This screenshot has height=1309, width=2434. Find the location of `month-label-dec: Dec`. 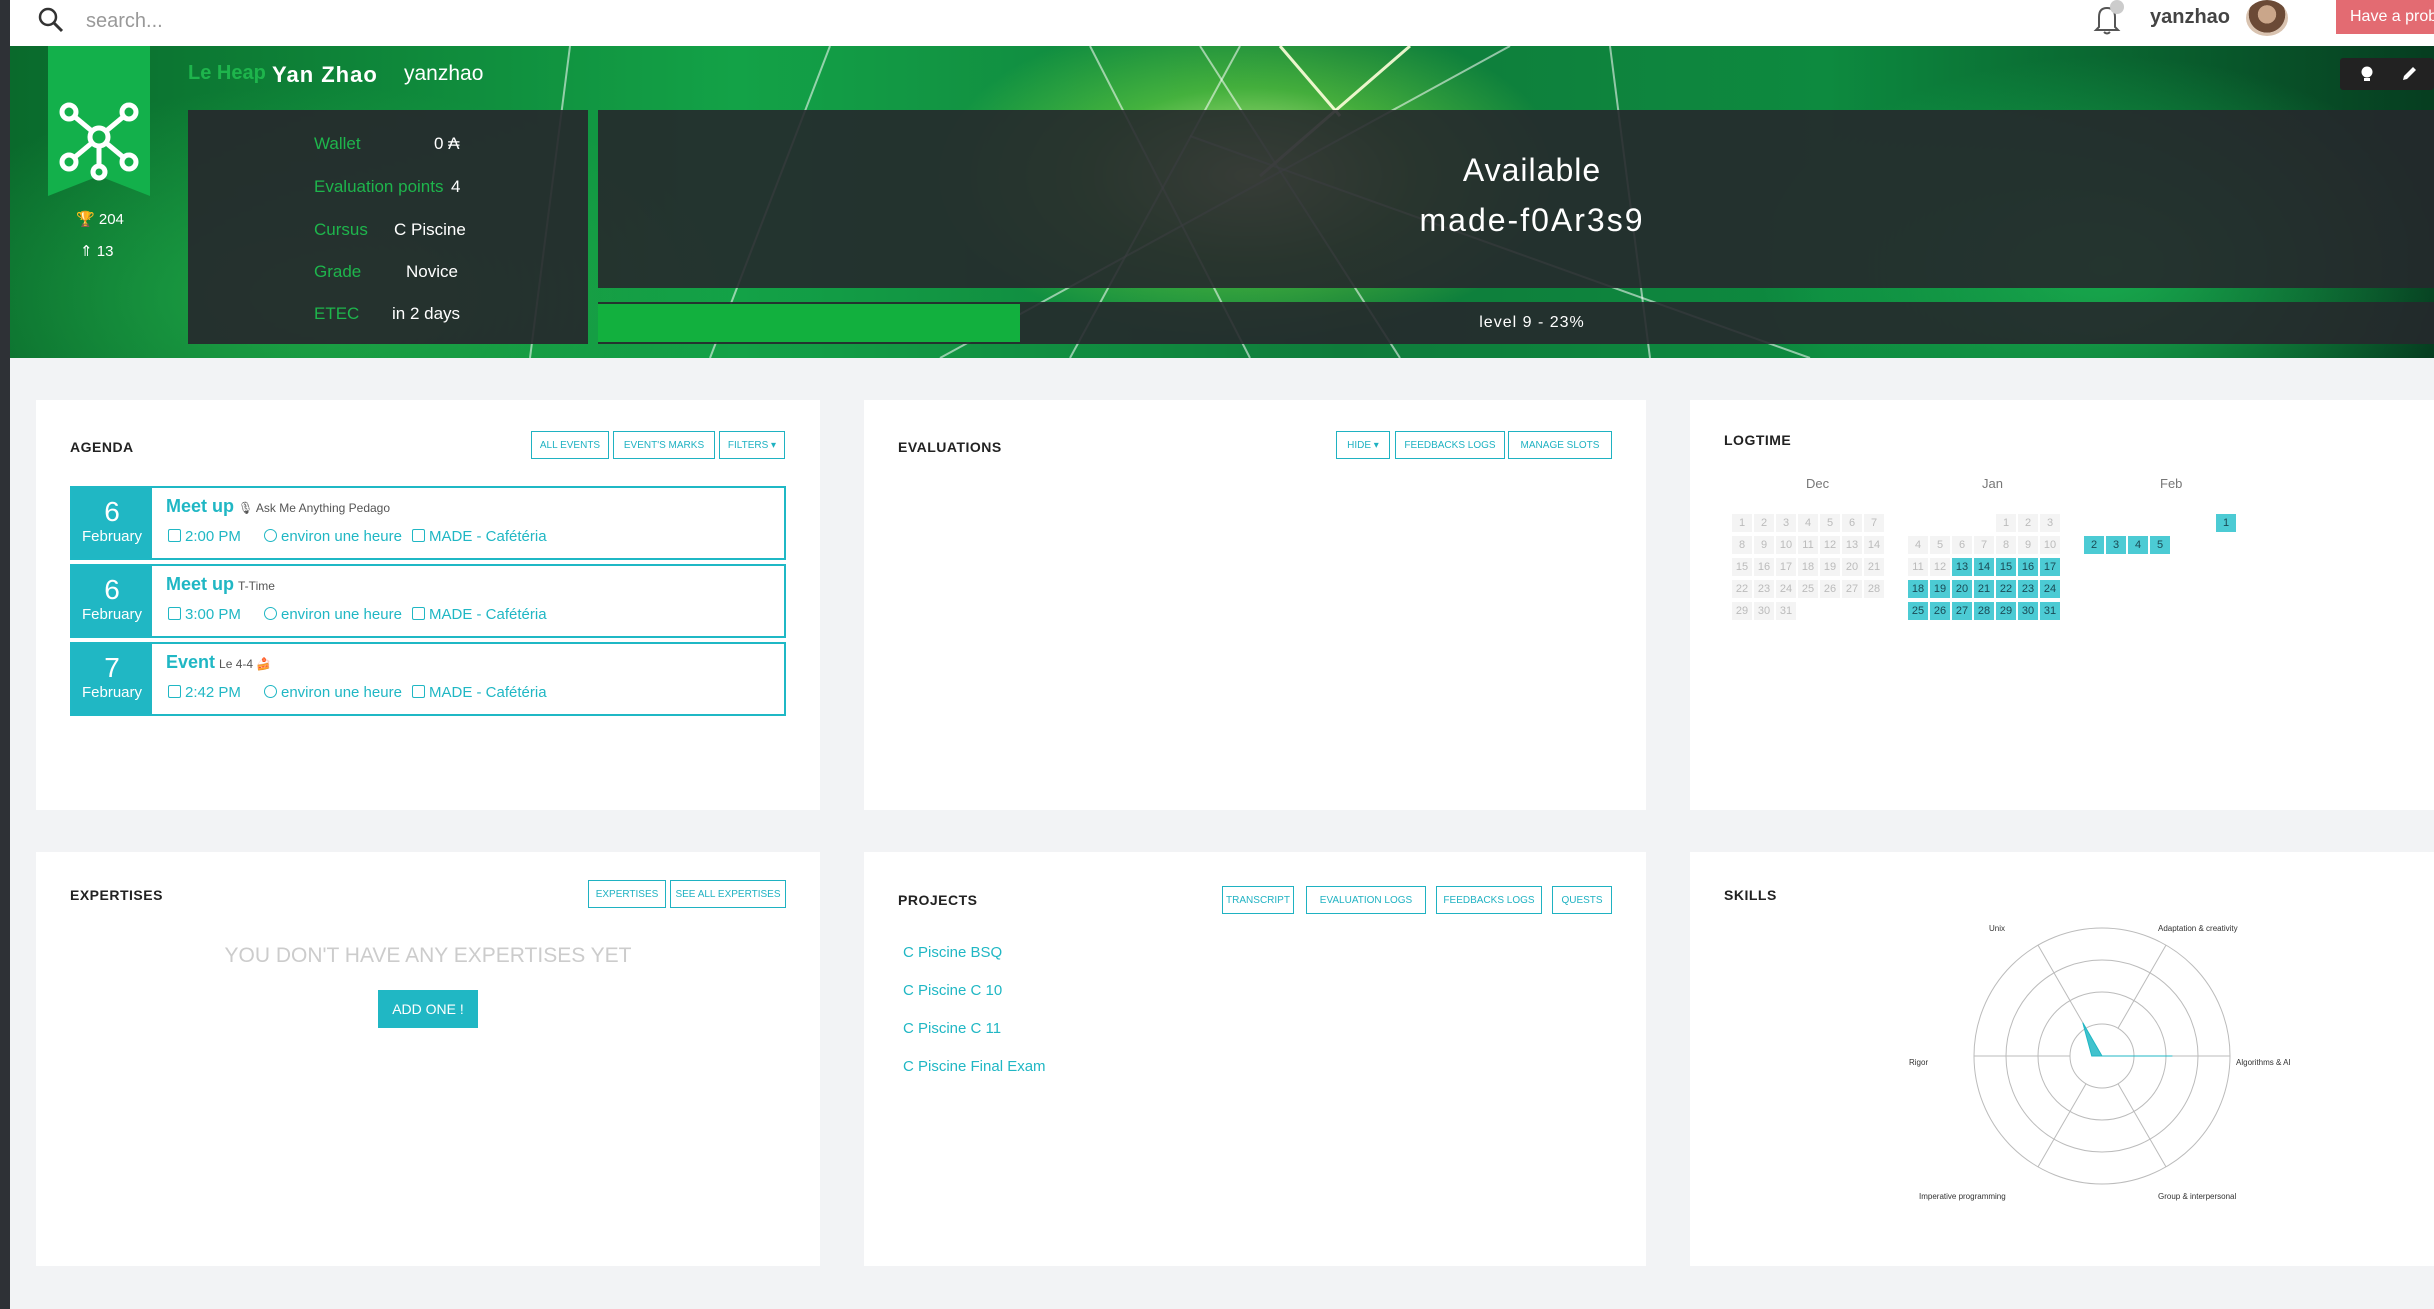

month-label-dec: Dec is located at coordinates (1818, 483).